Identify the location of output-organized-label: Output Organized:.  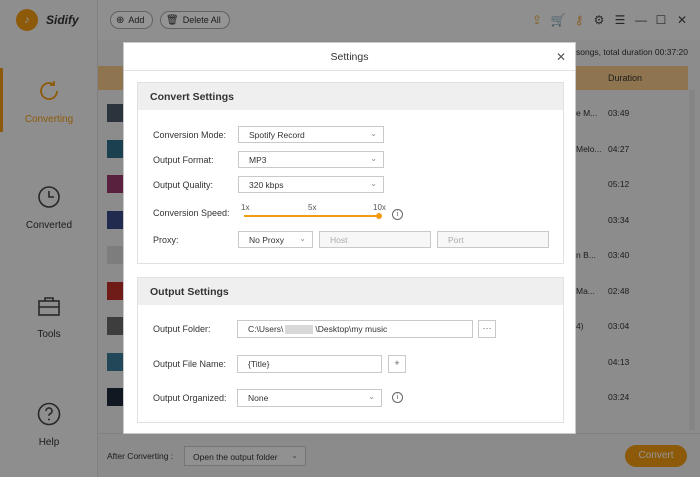
(190, 398).